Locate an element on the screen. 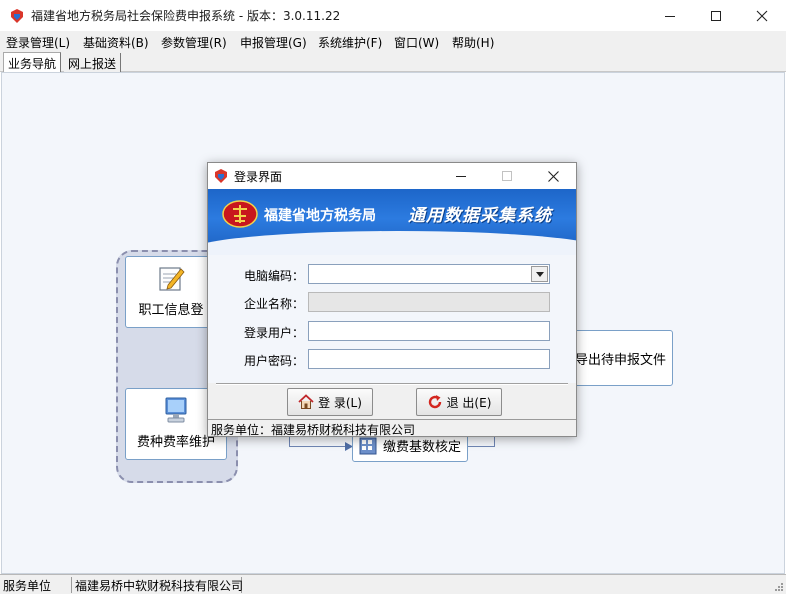  login-user-field is located at coordinates (429, 331).